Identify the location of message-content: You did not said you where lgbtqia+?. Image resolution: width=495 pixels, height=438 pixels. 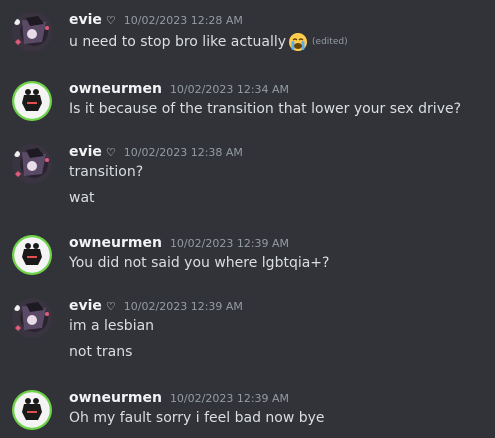
(199, 263).